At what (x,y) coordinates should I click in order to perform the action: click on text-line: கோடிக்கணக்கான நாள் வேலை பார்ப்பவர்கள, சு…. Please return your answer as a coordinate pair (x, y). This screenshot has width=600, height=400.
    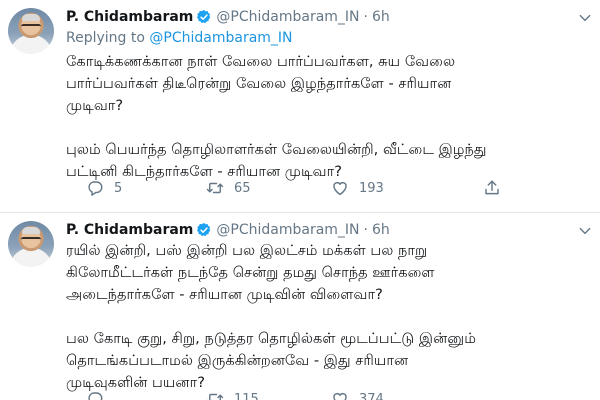
    Looking at the image, I should click on (261, 61).